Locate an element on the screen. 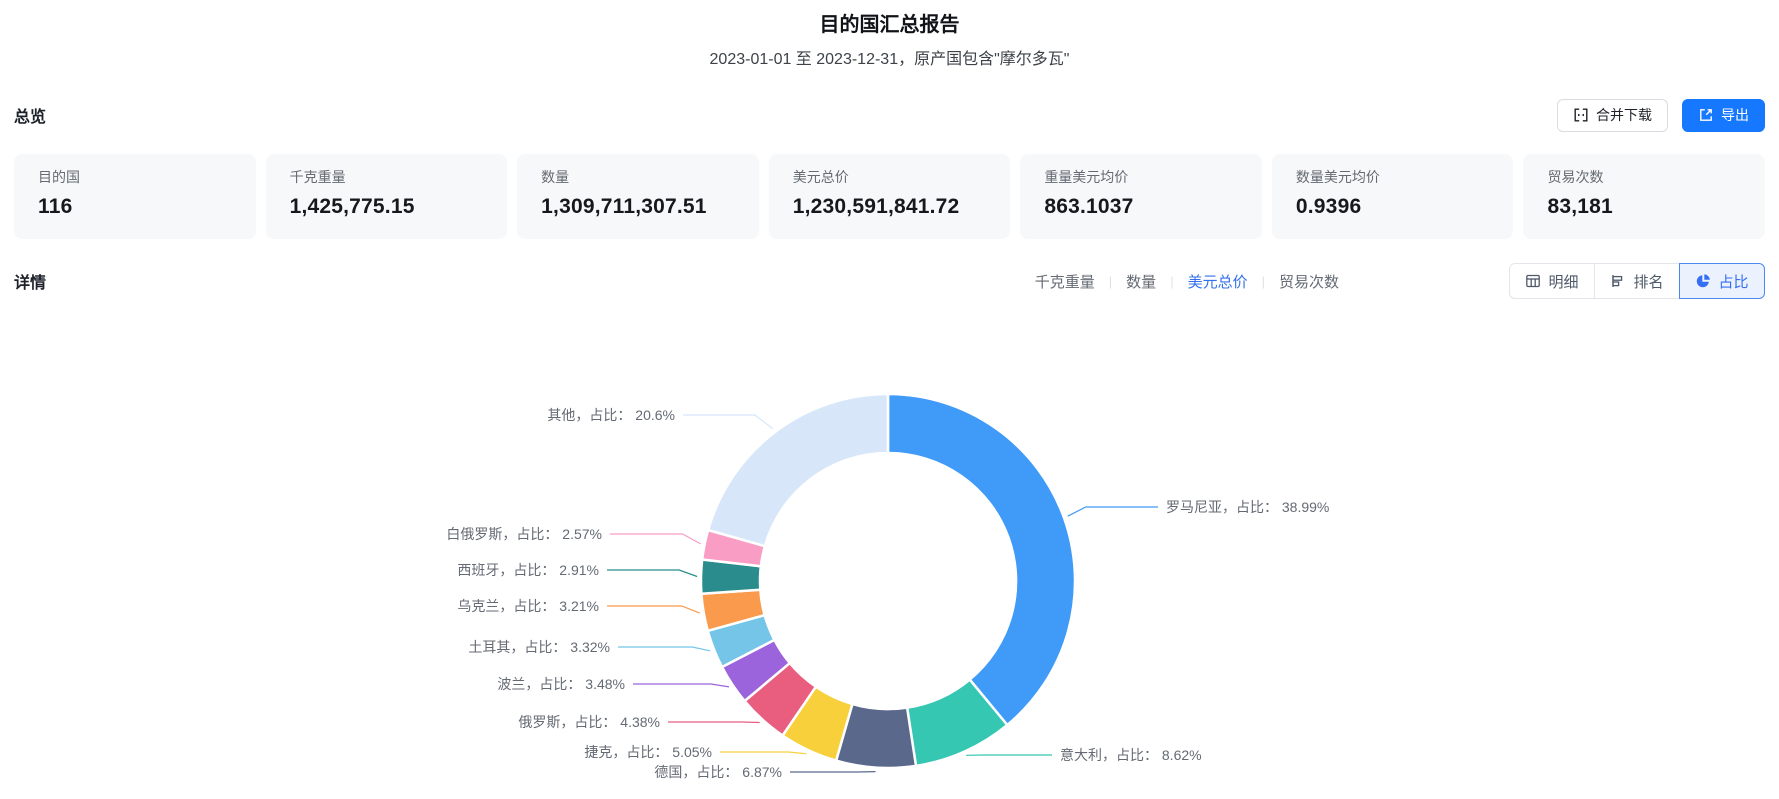 This screenshot has width=1779, height=799. stat-card-2: 千克重量 1,425,775.15 is located at coordinates (386, 196).